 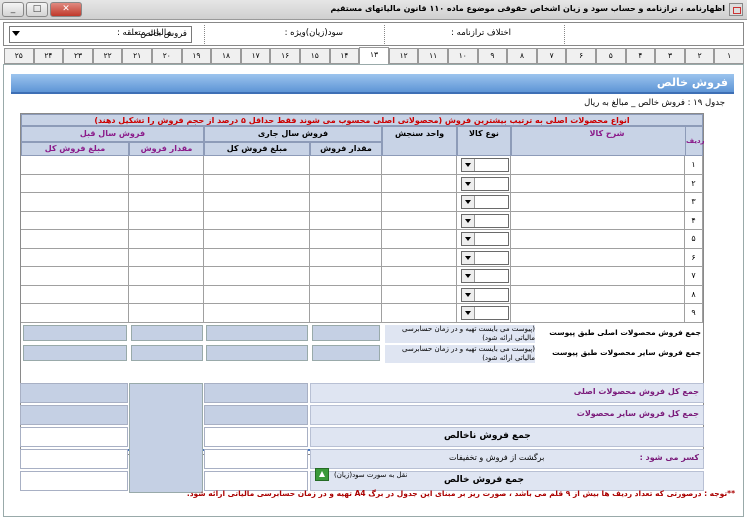 What do you see at coordinates (74, 437) in the screenshot?
I see `gross-sales-prev-amount` at bounding box center [74, 437].